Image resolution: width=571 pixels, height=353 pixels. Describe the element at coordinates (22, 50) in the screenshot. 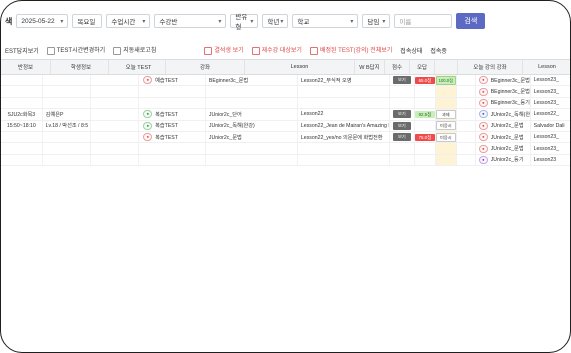

I see `filter-answer: EST답지보기` at that location.